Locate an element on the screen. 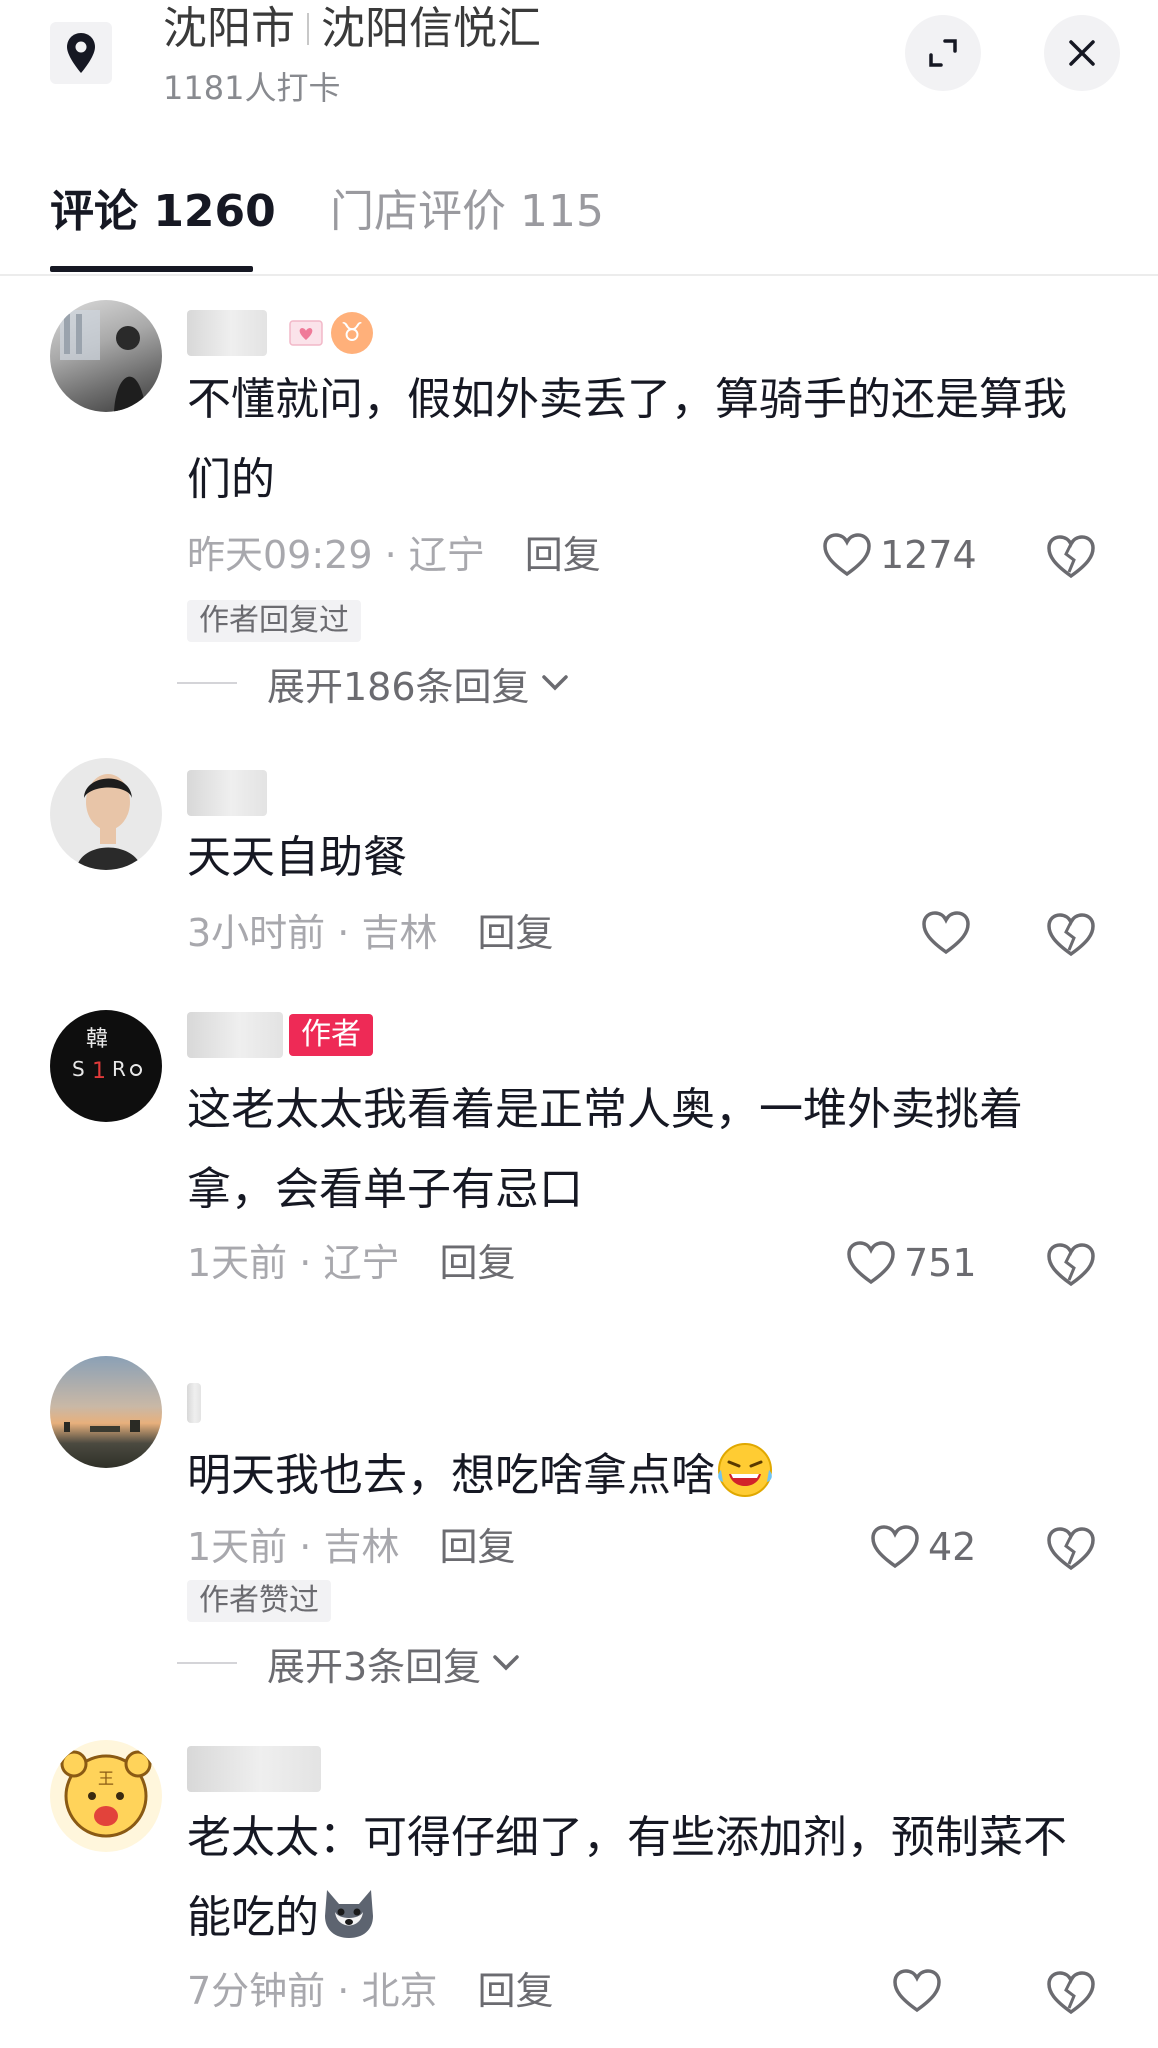  avatar: 韓S1R is located at coordinates (106, 1066).